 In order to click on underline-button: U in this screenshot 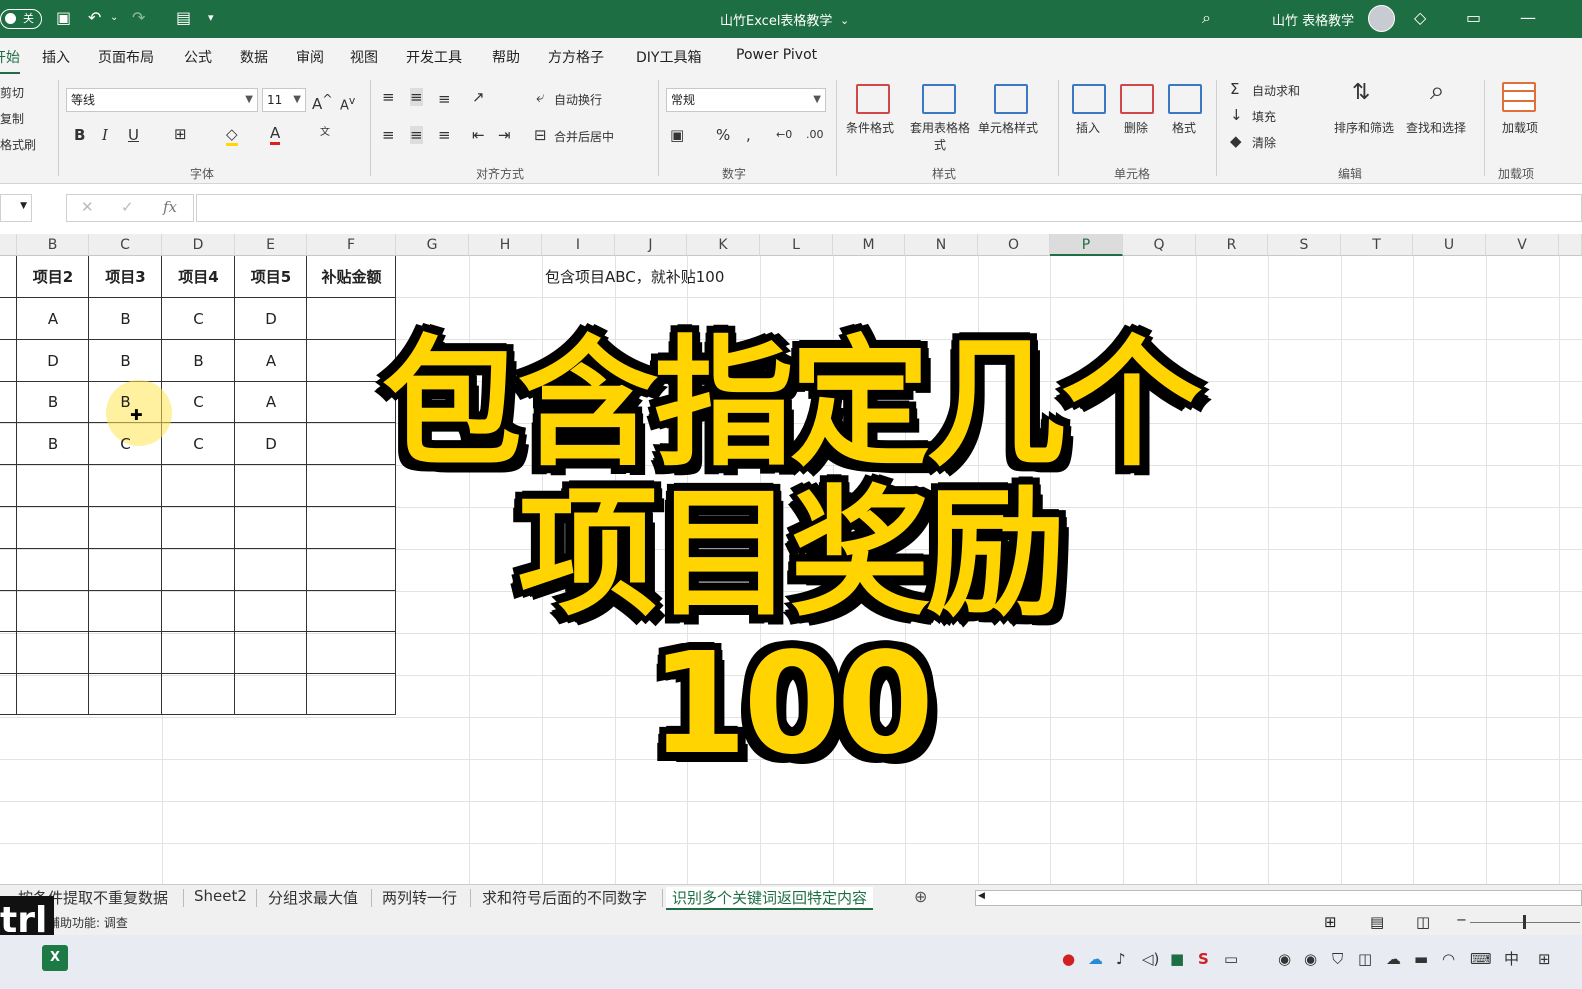, I will do `click(133, 135)`.